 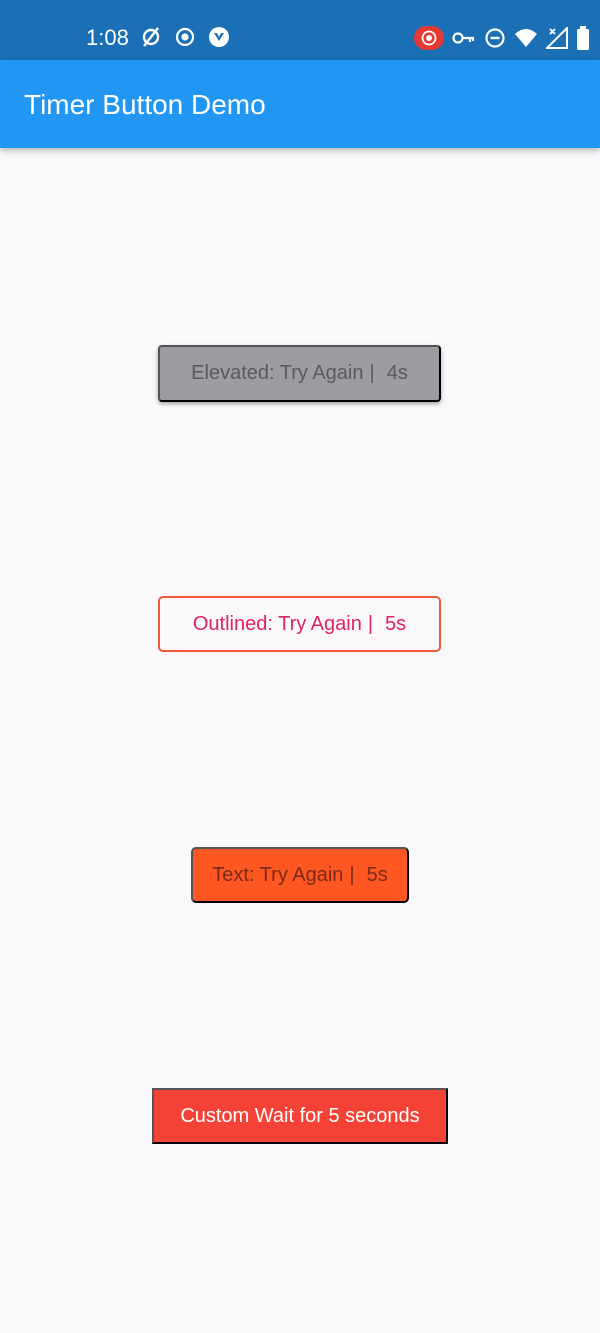 I want to click on app-bar: Timer Button Demo, so click(x=300, y=104).